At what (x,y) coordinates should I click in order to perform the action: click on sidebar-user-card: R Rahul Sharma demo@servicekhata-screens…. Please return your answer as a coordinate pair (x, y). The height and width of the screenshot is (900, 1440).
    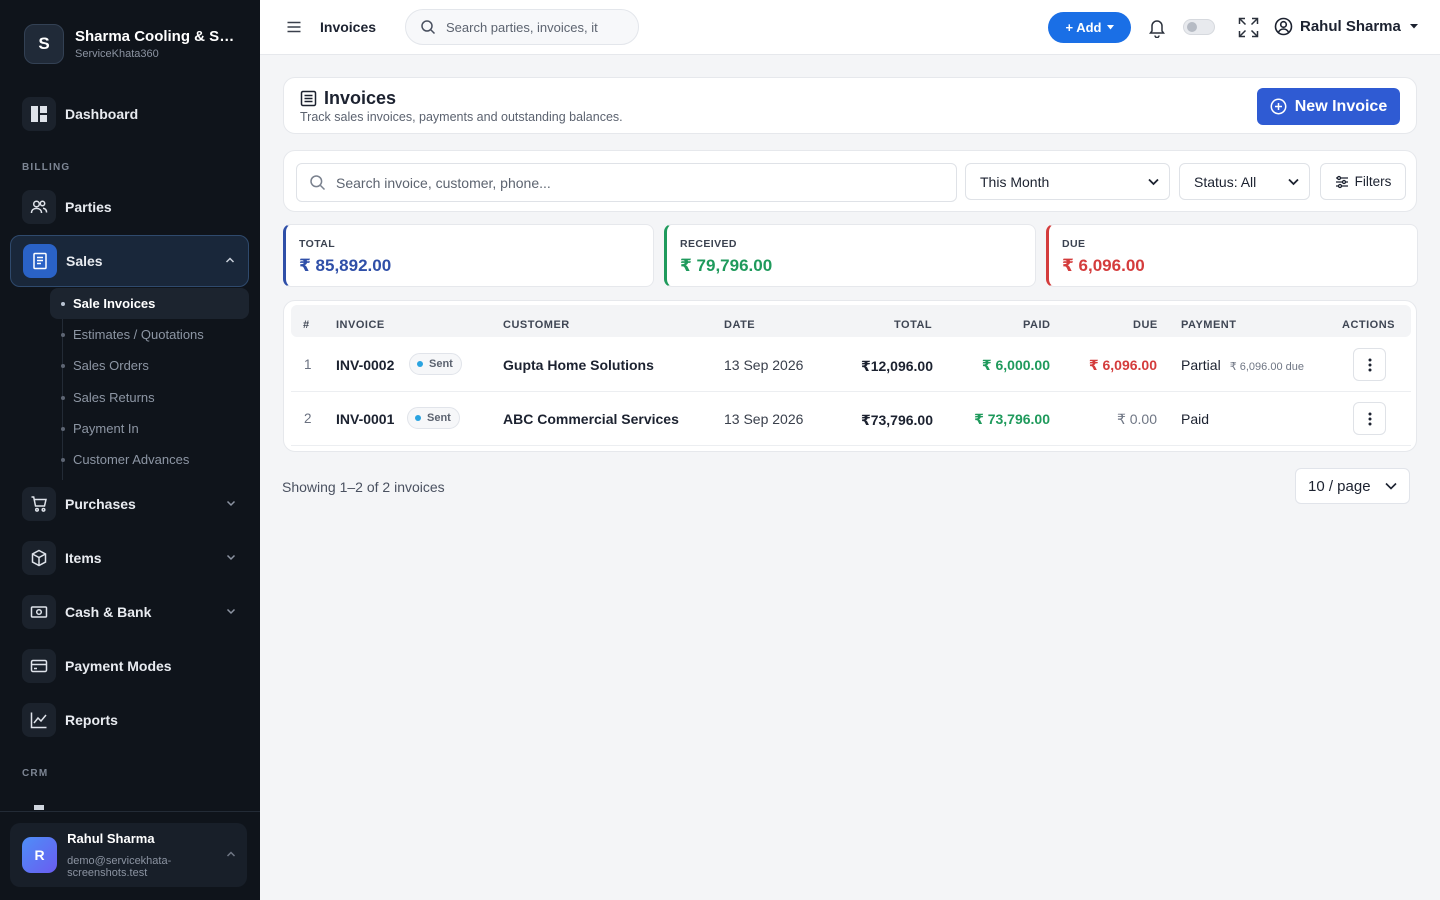
    Looking at the image, I should click on (128, 855).